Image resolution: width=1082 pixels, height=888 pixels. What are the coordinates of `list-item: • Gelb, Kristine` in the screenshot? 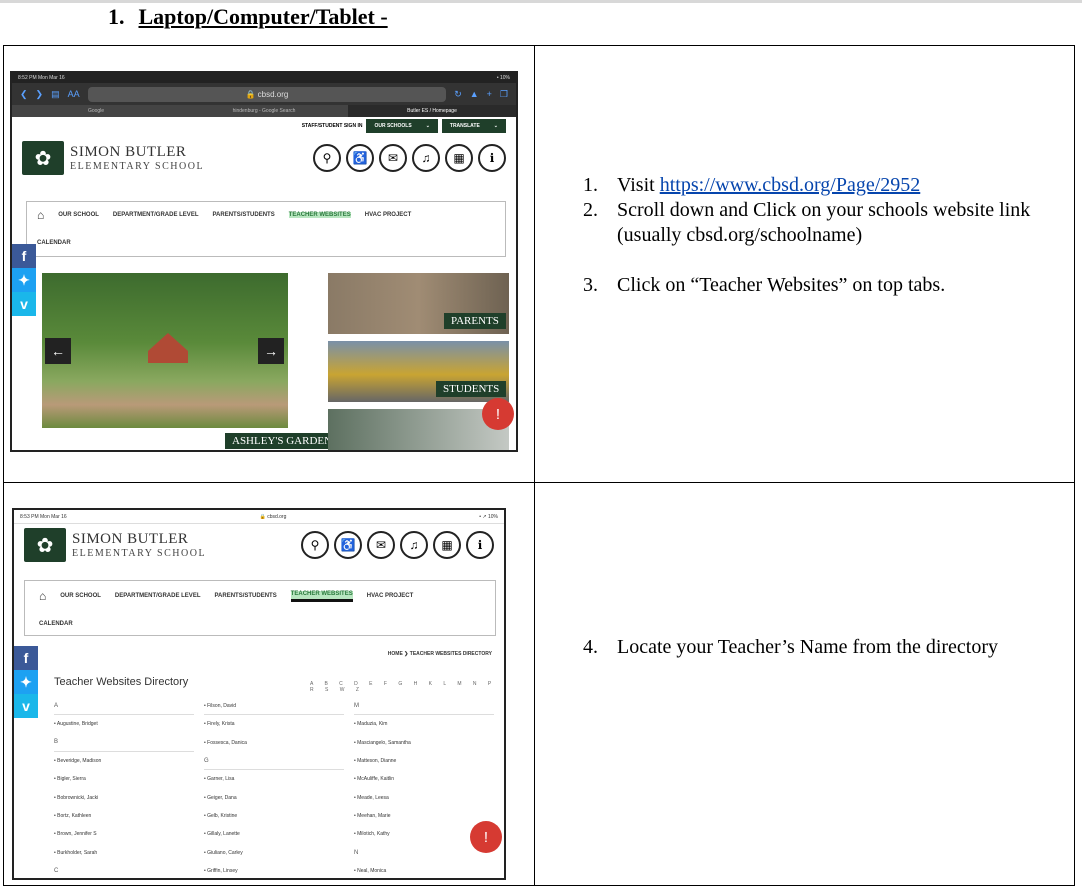 It's located at (221, 815).